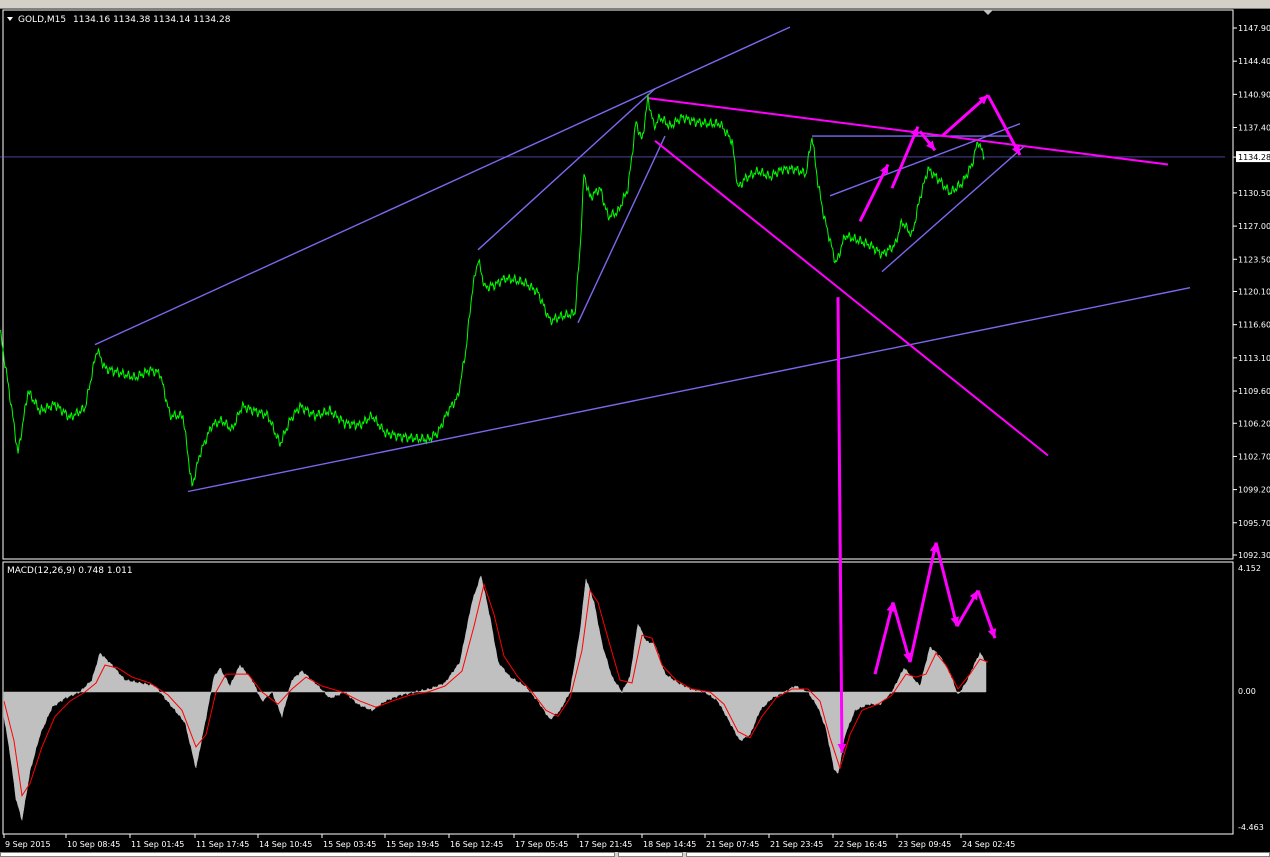 The image size is (1270, 857). I want to click on price-label: 1147.90, so click(1254, 28).